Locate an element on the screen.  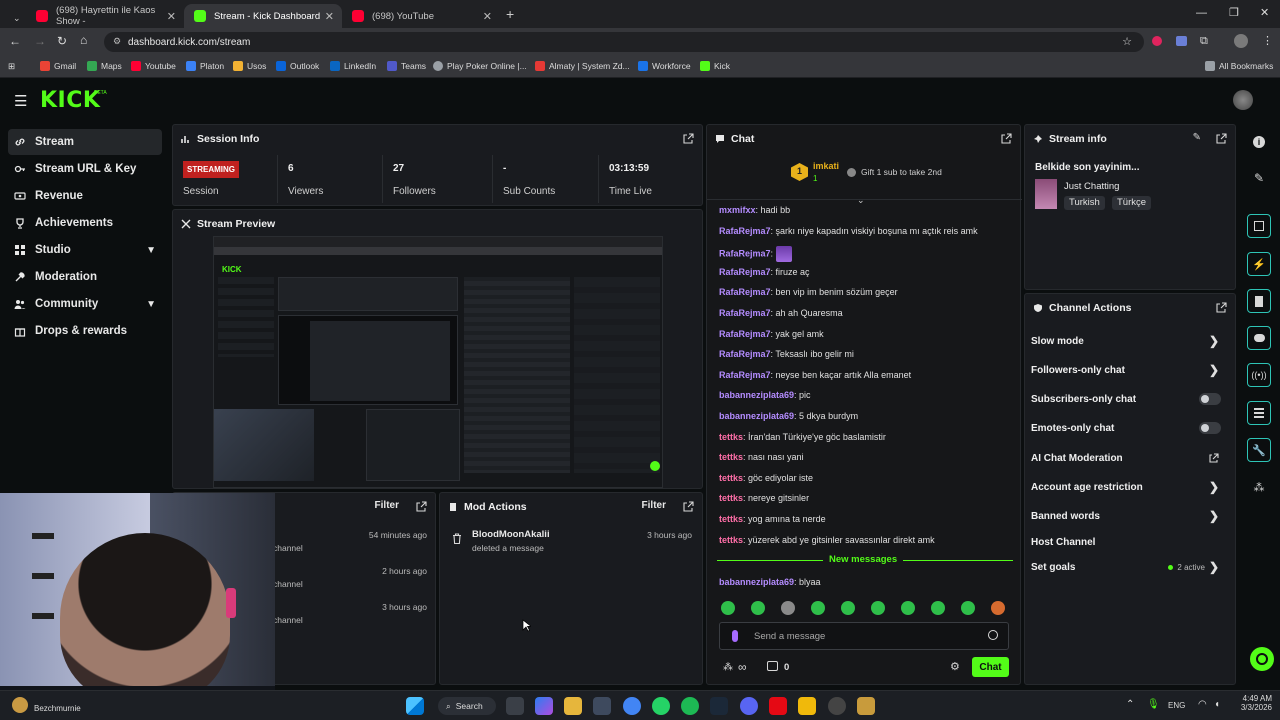
bolt-button: ⚡ is located at coordinates (1259, 264).